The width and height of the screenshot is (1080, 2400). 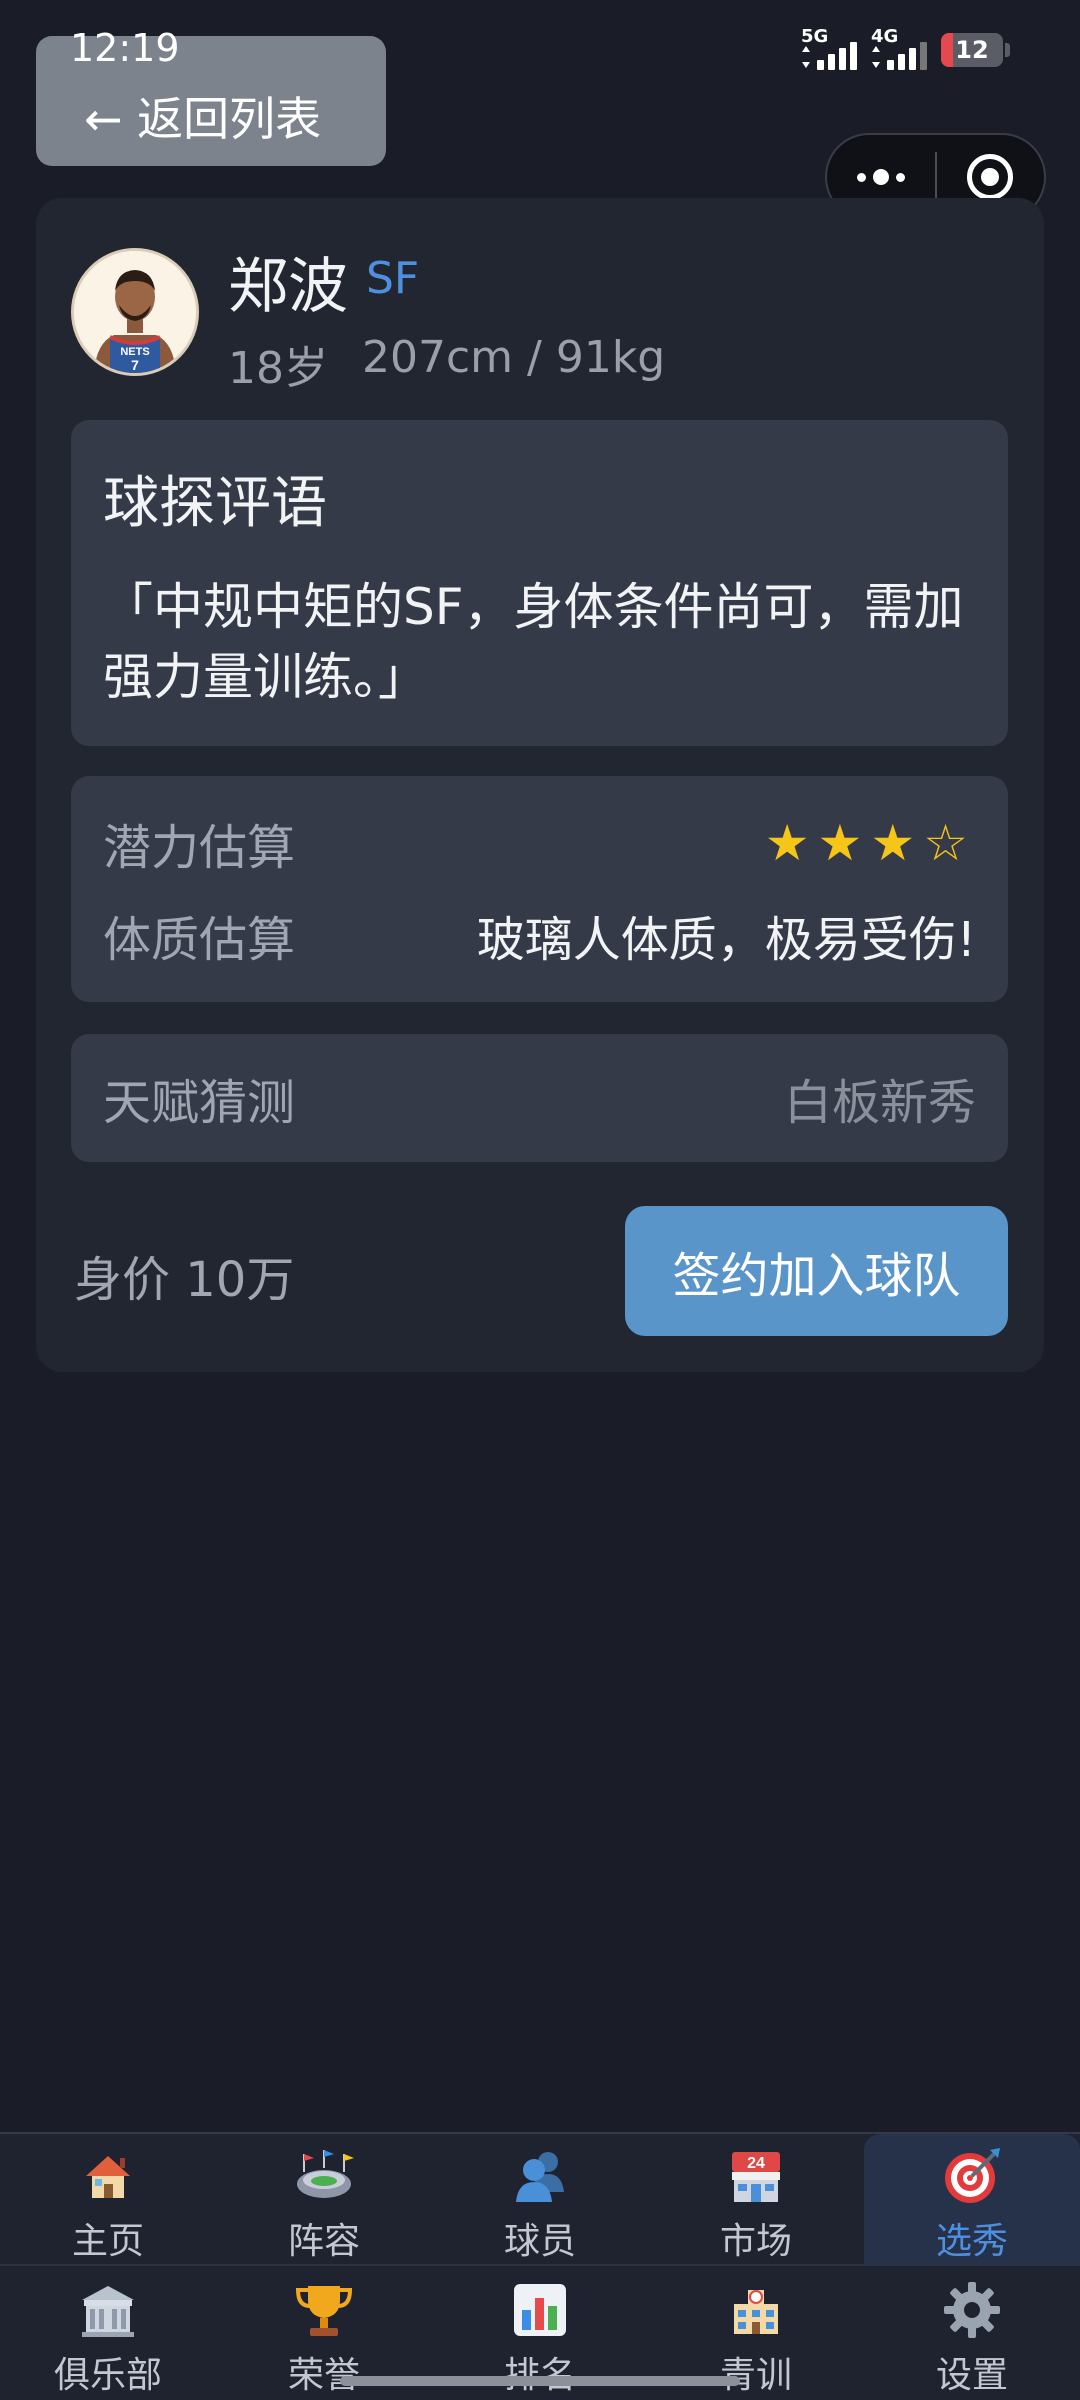 I want to click on tab-row-primary: 主页 阵容 球员 24 市场 选秀, so click(x=540, y=2200).